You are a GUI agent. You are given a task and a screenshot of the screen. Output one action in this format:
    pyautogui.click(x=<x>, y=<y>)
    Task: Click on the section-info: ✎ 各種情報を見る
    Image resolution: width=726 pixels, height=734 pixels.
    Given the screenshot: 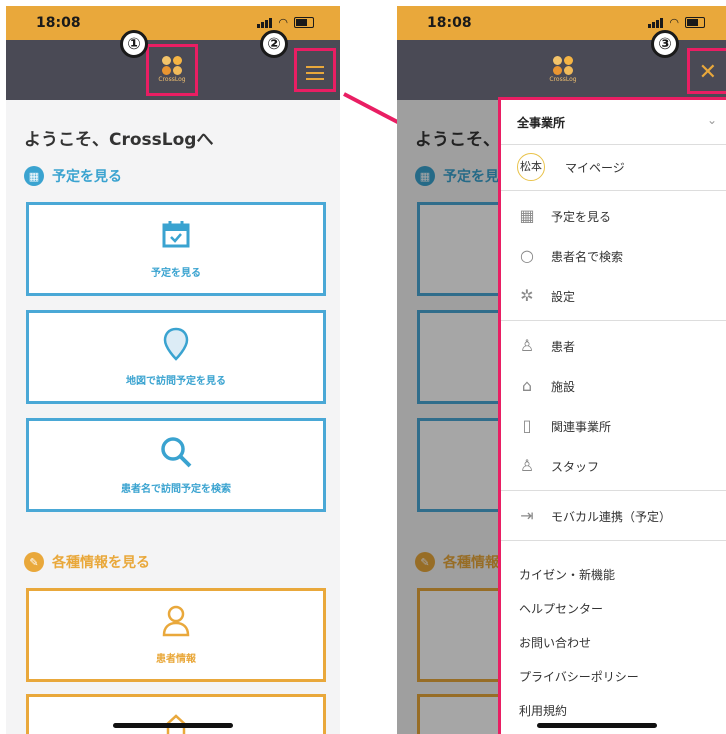 What is the action you would take?
    pyautogui.click(x=87, y=562)
    